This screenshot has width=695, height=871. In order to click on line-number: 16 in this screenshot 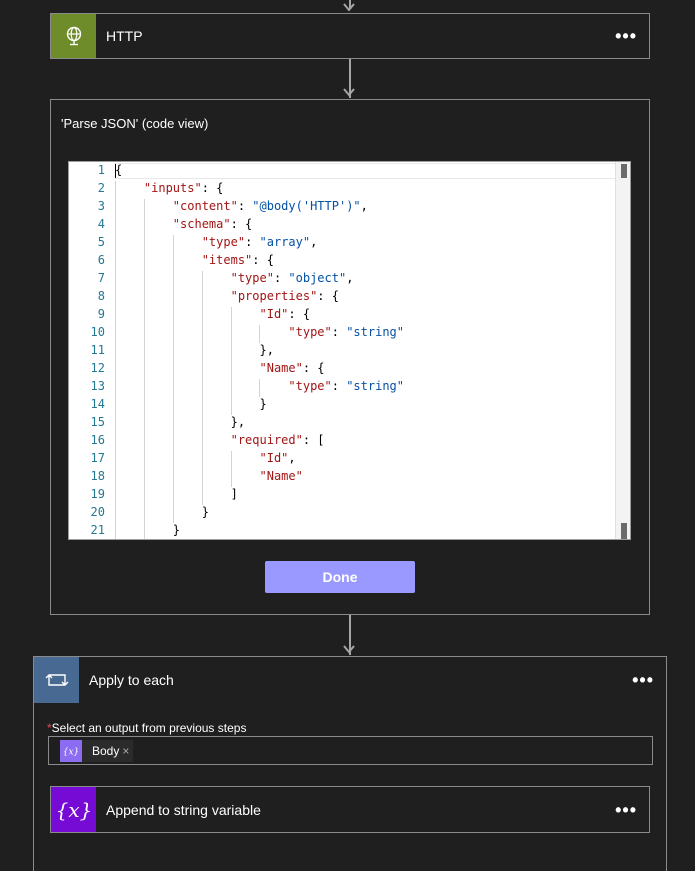, I will do `click(97, 440)`.